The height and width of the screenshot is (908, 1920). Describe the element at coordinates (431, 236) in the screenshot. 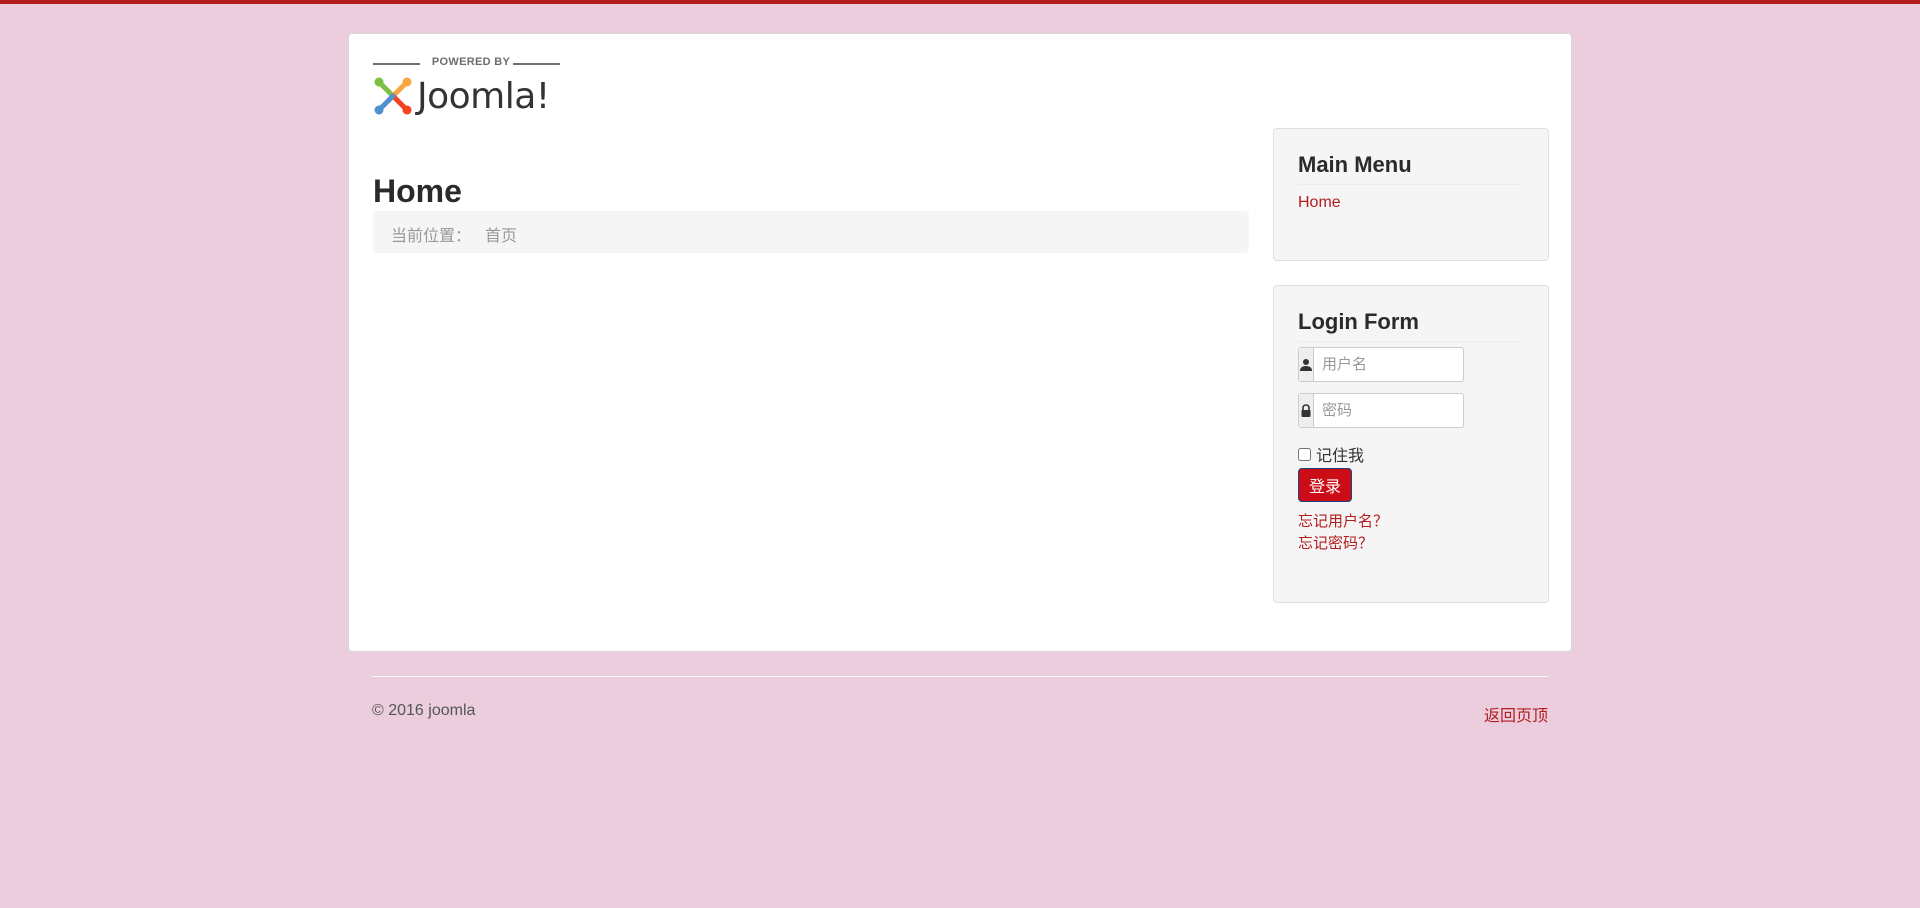

I see `breadcrumb-label: 当前位置：` at that location.